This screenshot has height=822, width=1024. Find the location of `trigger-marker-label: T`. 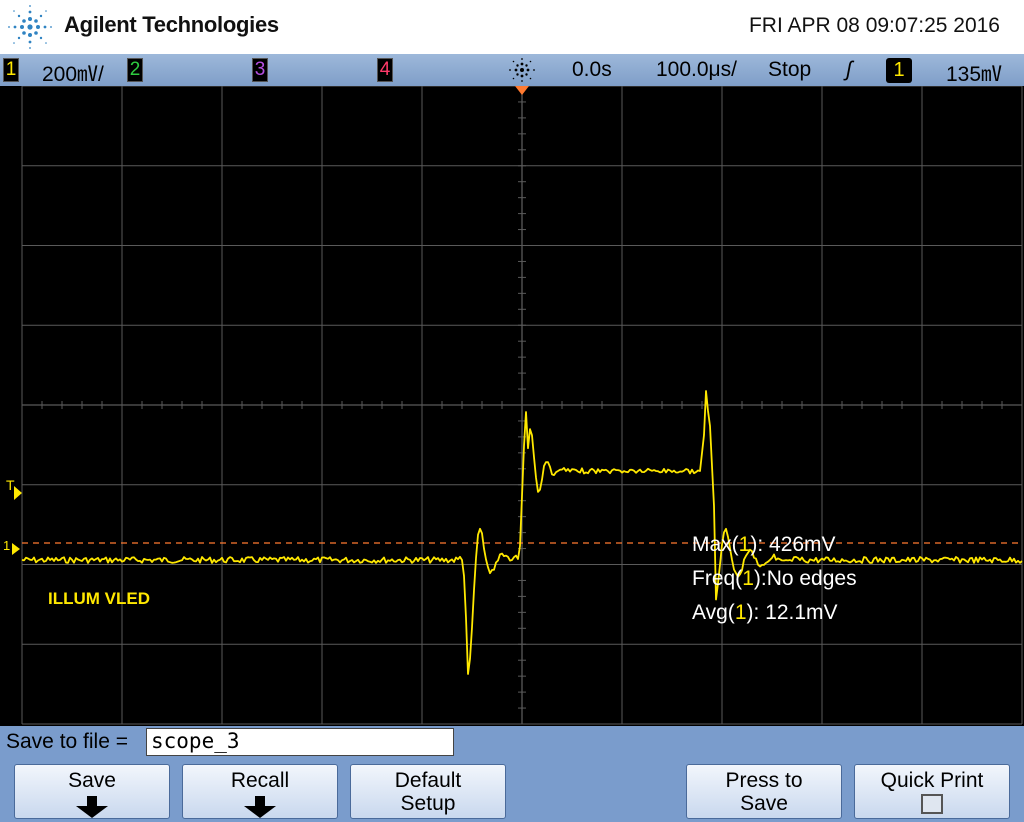

trigger-marker-label: T is located at coordinates (10, 485).